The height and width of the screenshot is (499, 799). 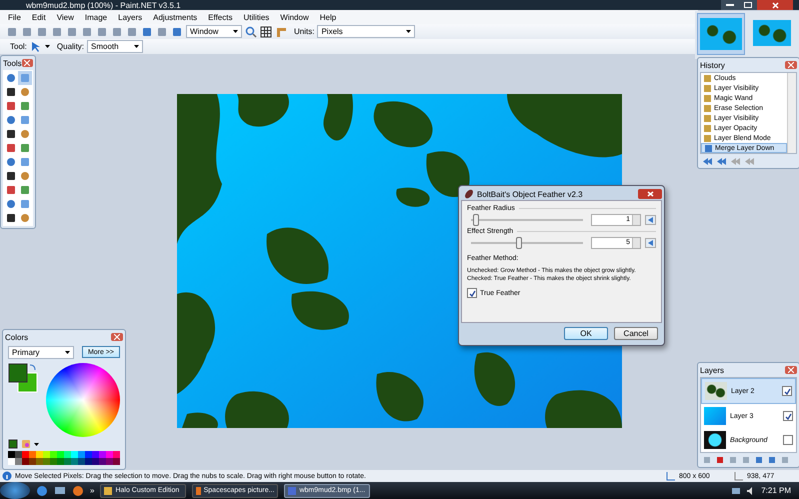 What do you see at coordinates (16, 337) in the screenshot?
I see `panel-title: Colors` at bounding box center [16, 337].